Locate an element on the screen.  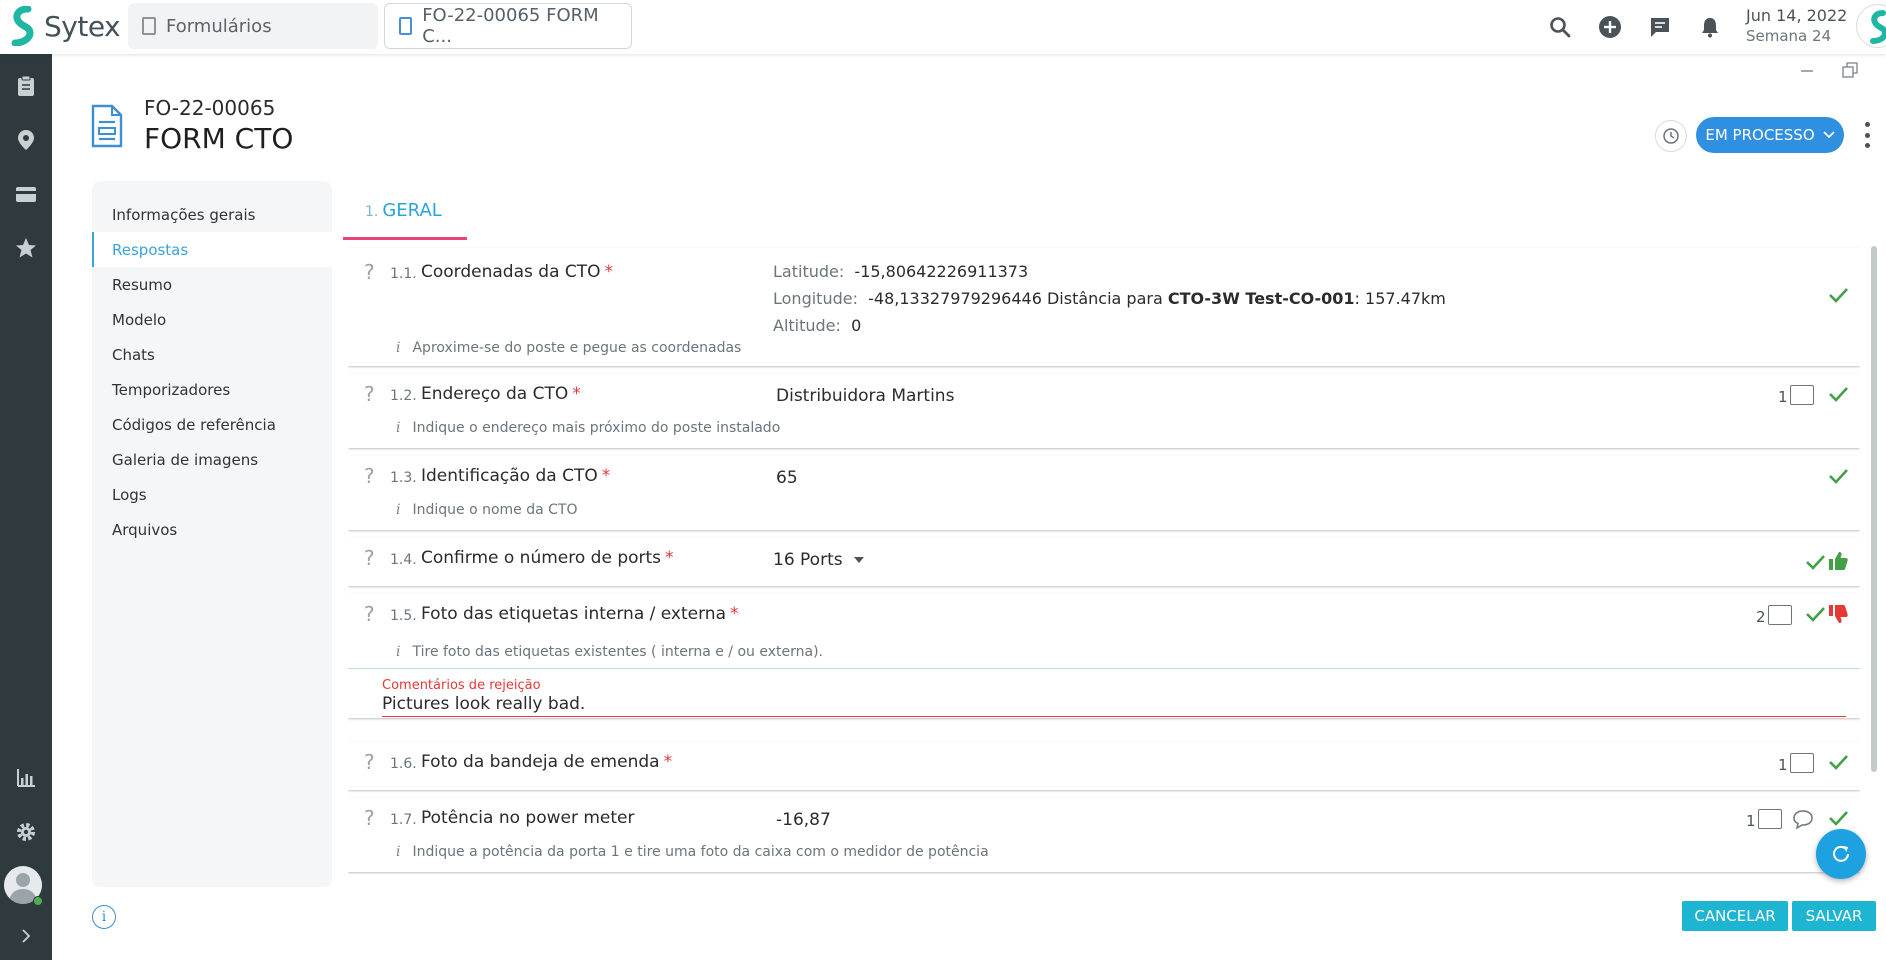
current-week: Semana 24 is located at coordinates (1789, 36).